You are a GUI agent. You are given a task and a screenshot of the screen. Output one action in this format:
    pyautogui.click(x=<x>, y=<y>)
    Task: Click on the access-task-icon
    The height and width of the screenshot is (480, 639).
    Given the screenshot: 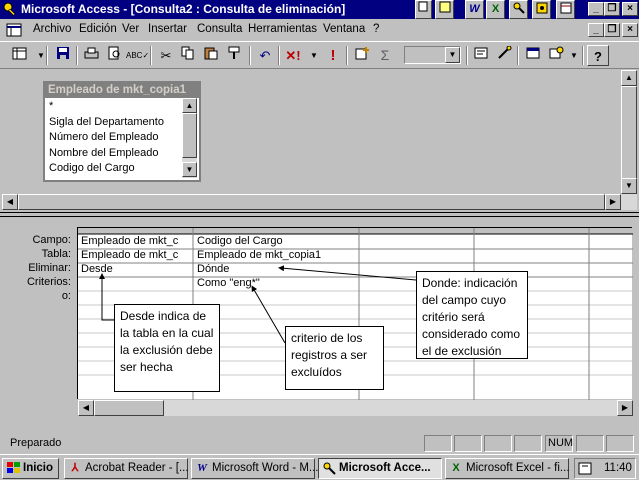 What is the action you would take?
    pyautogui.click(x=329, y=468)
    